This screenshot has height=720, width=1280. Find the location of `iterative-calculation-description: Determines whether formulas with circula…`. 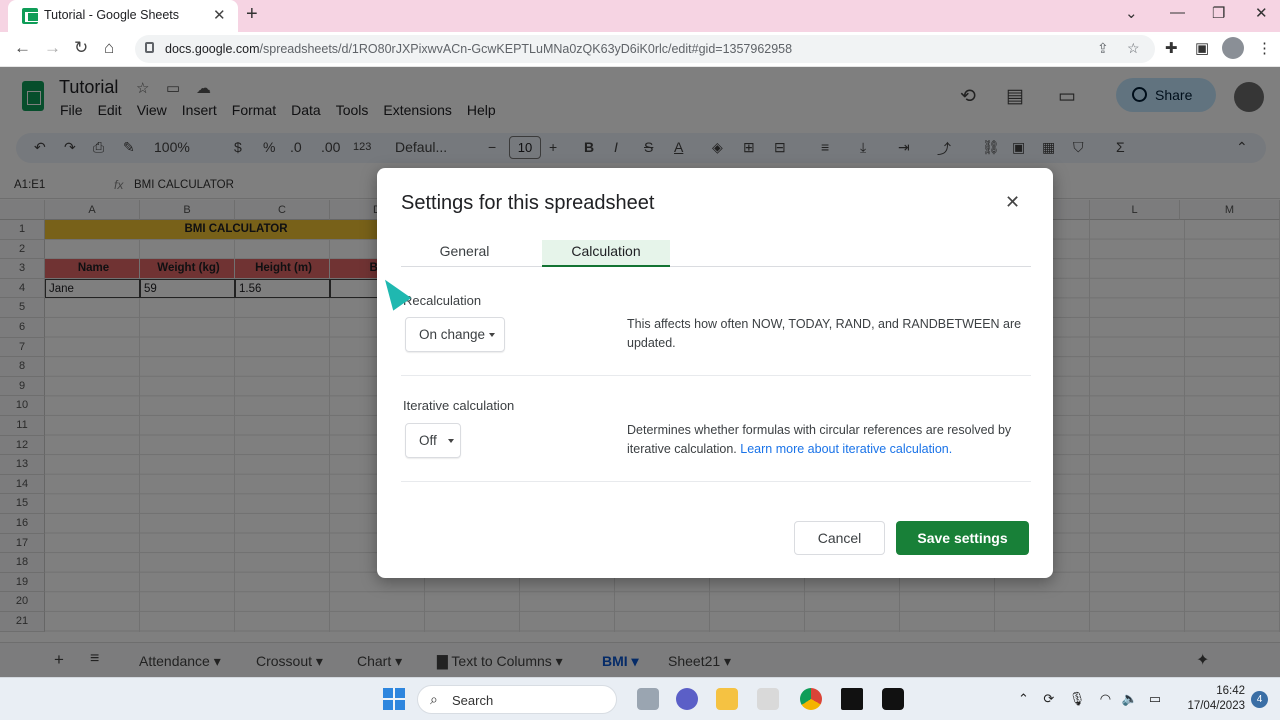

iterative-calculation-description: Determines whether formulas with circula… is located at coordinates (819, 439).